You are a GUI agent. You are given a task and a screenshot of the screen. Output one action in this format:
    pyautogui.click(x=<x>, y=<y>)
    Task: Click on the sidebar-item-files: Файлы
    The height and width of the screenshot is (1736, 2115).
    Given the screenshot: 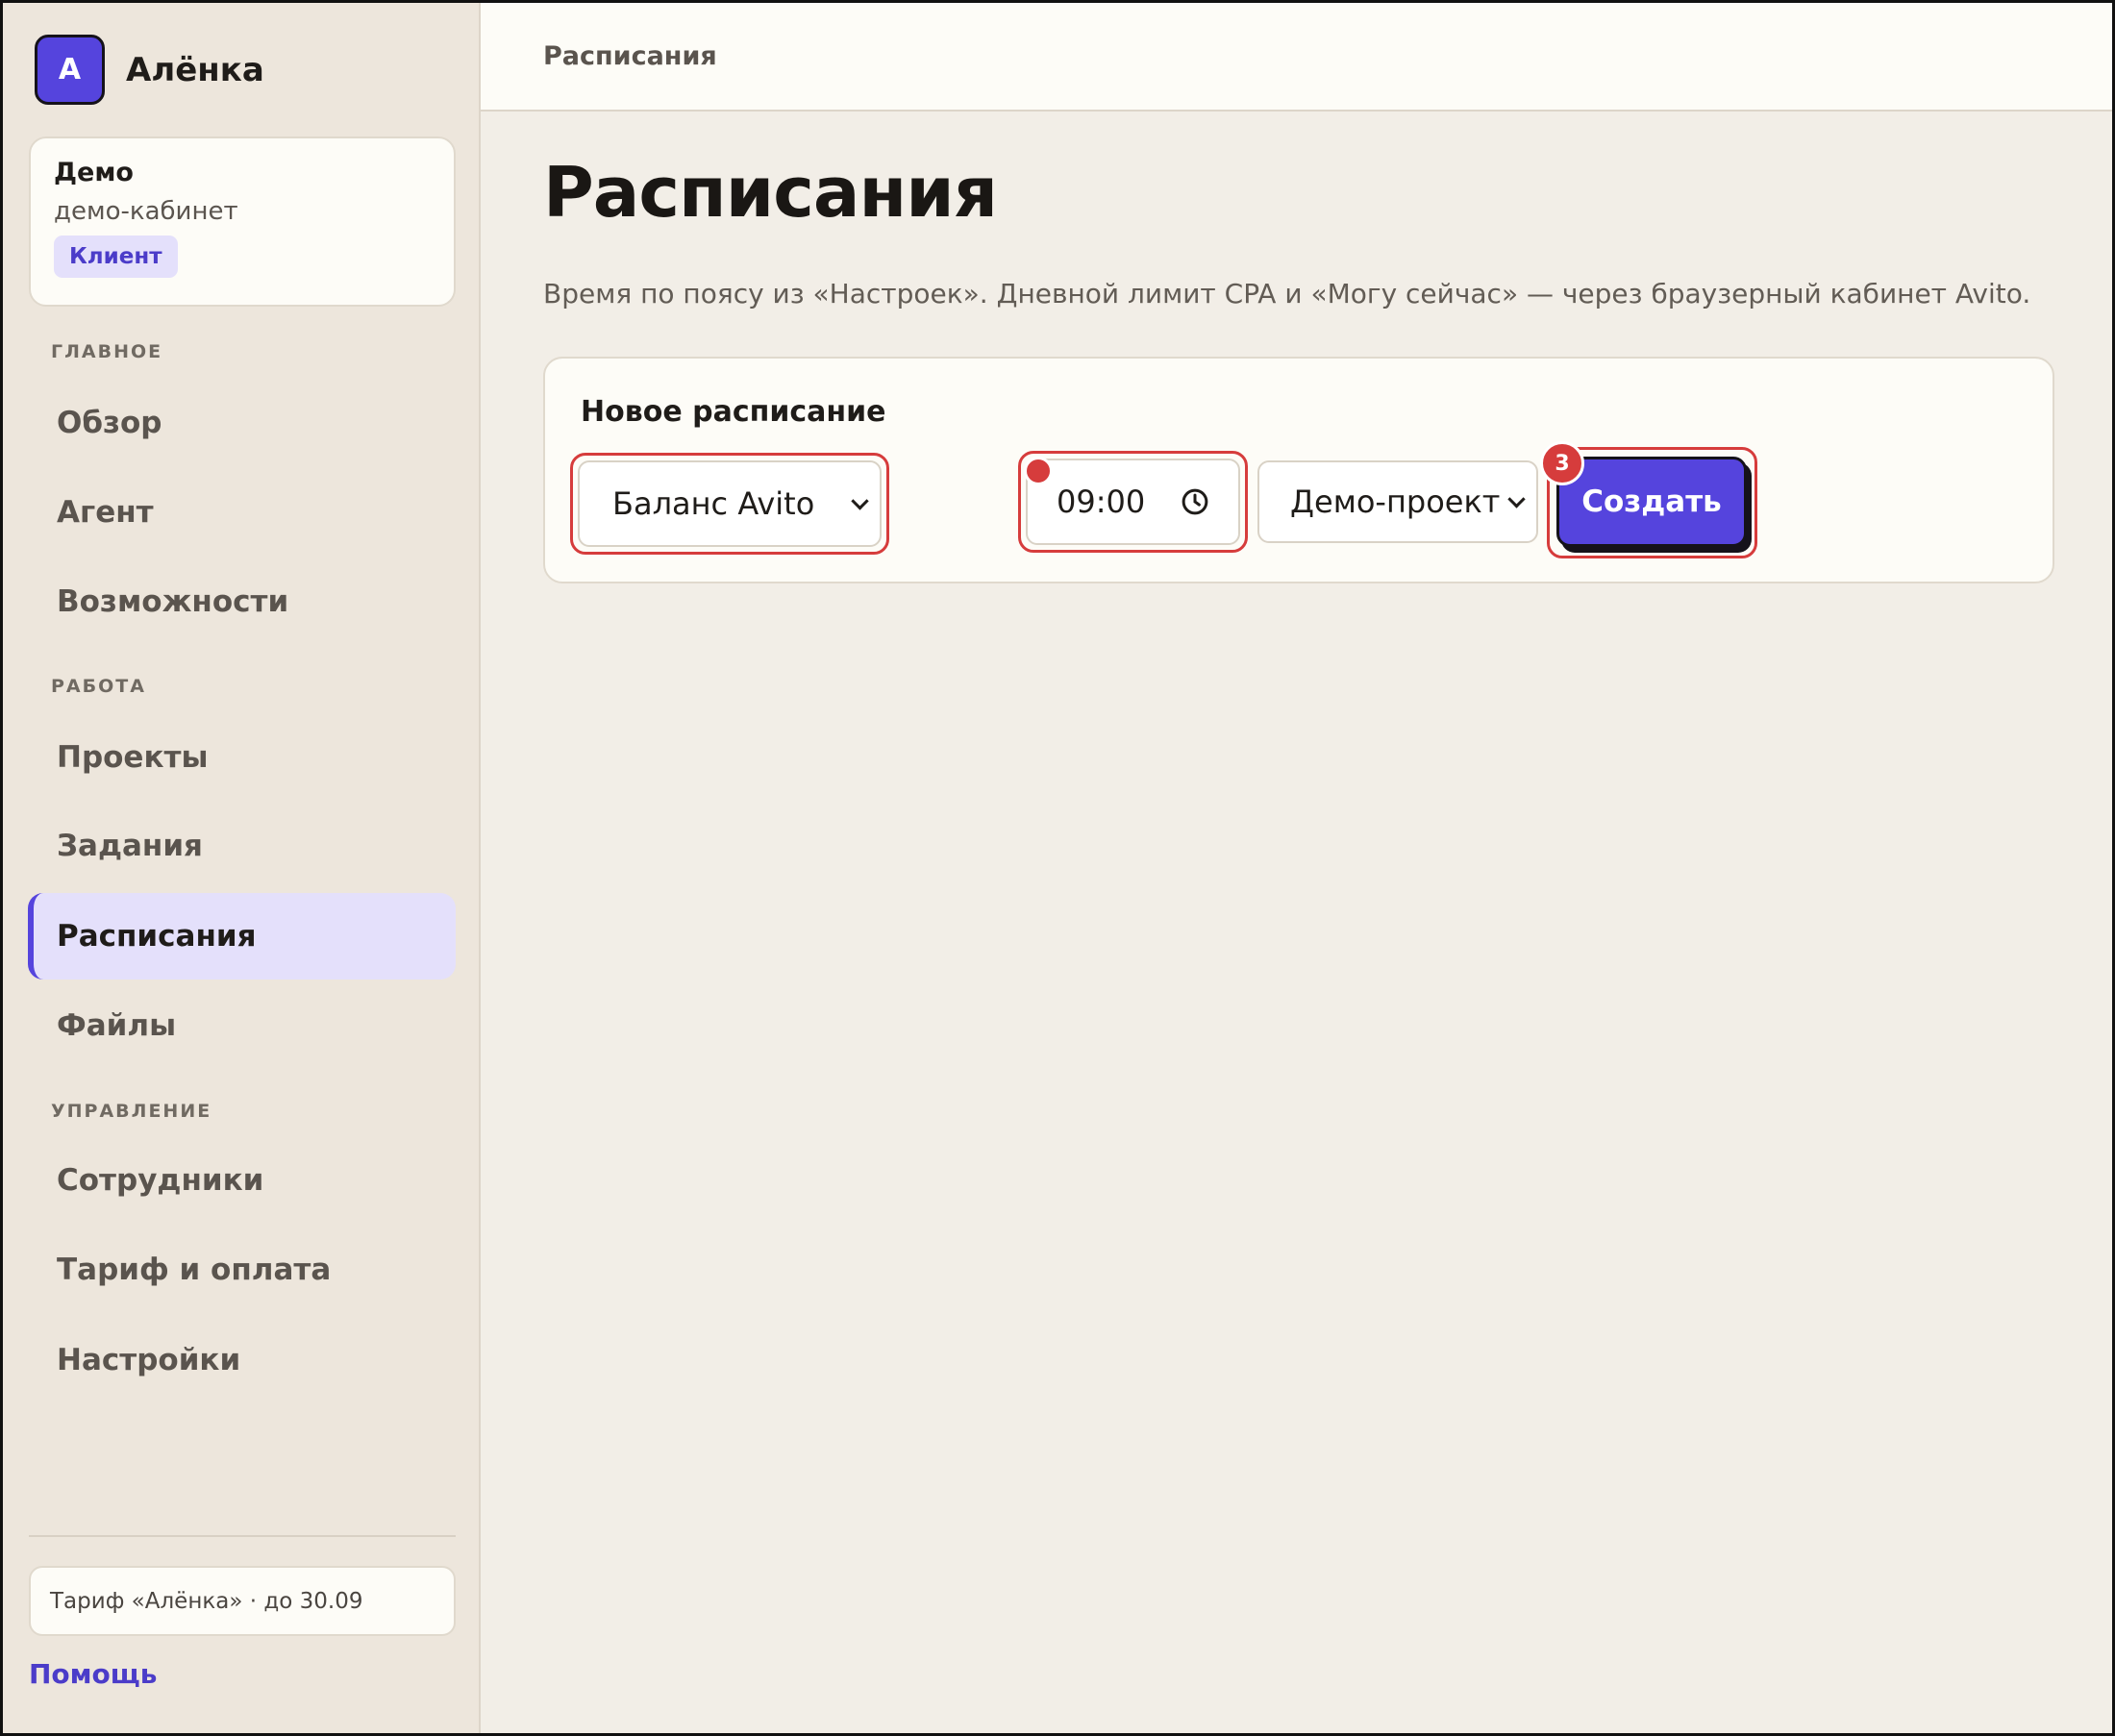 What is the action you would take?
    pyautogui.click(x=242, y=1025)
    